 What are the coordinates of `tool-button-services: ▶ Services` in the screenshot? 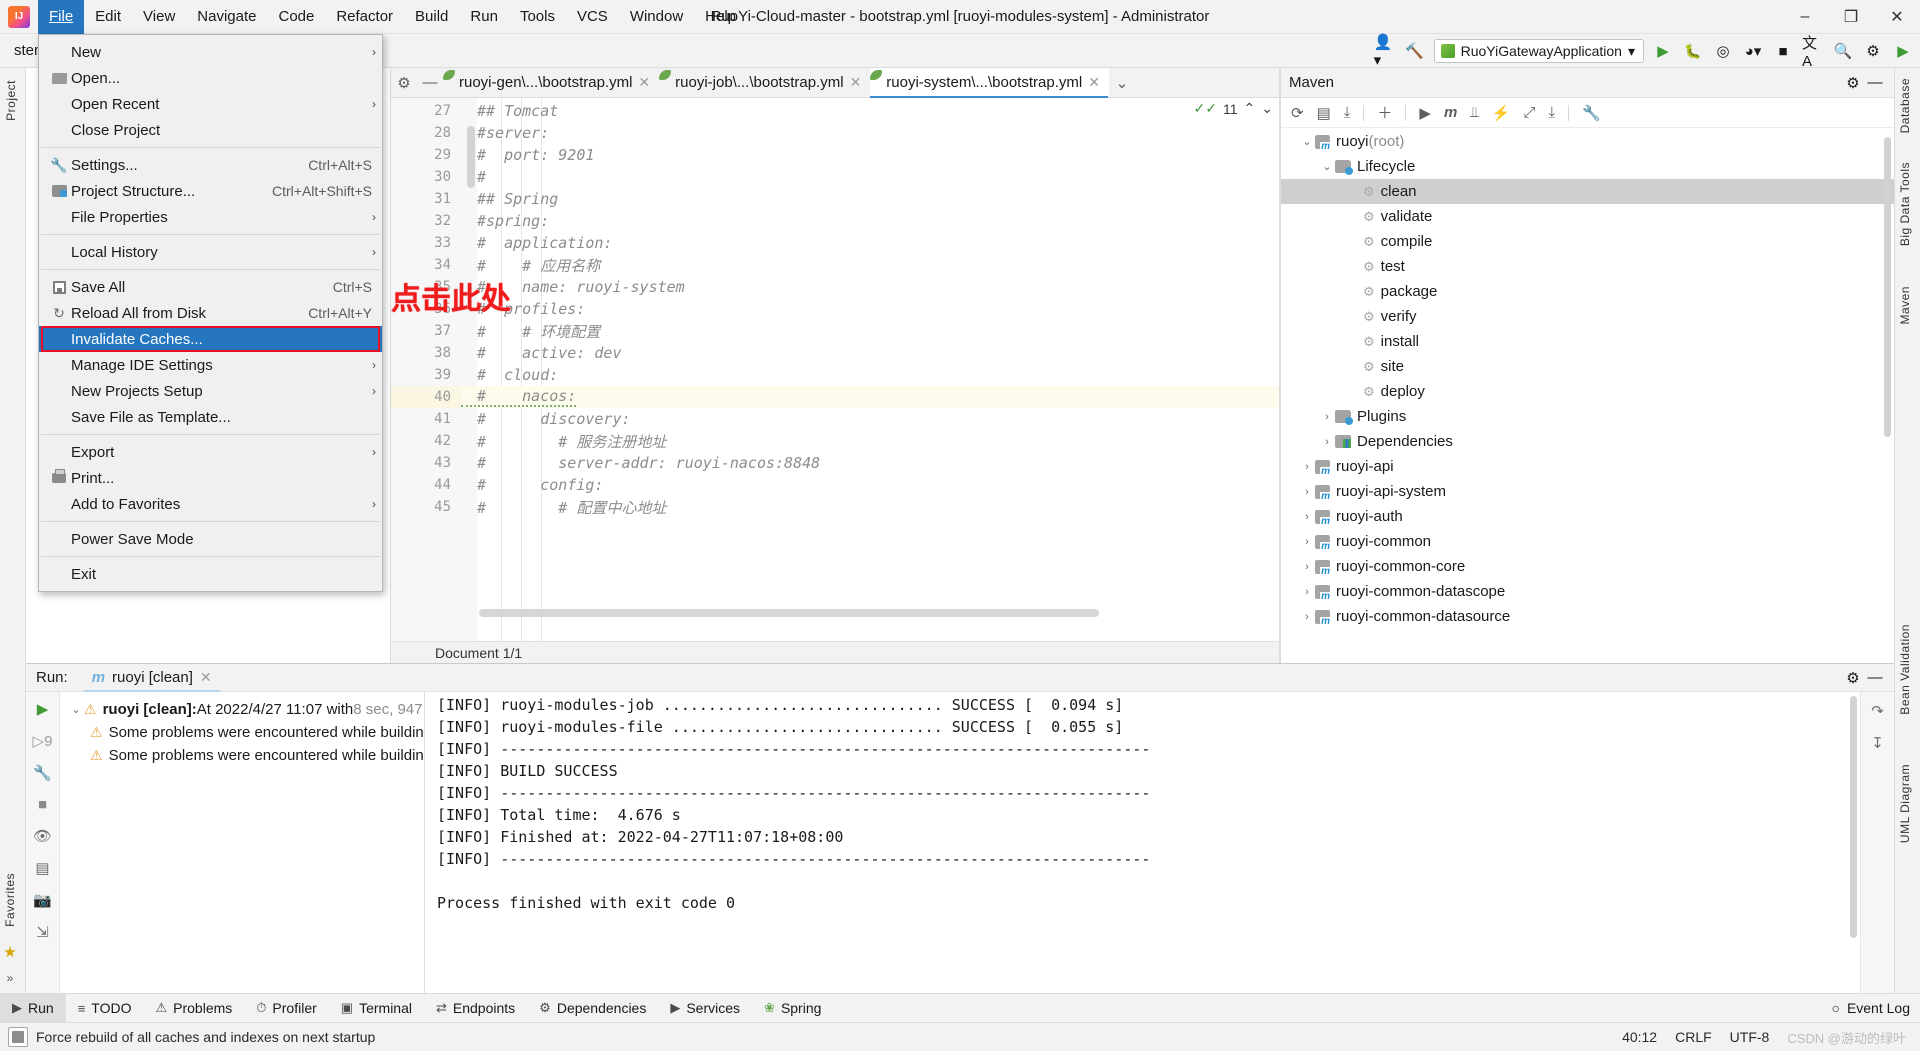 It's located at (705, 1008).